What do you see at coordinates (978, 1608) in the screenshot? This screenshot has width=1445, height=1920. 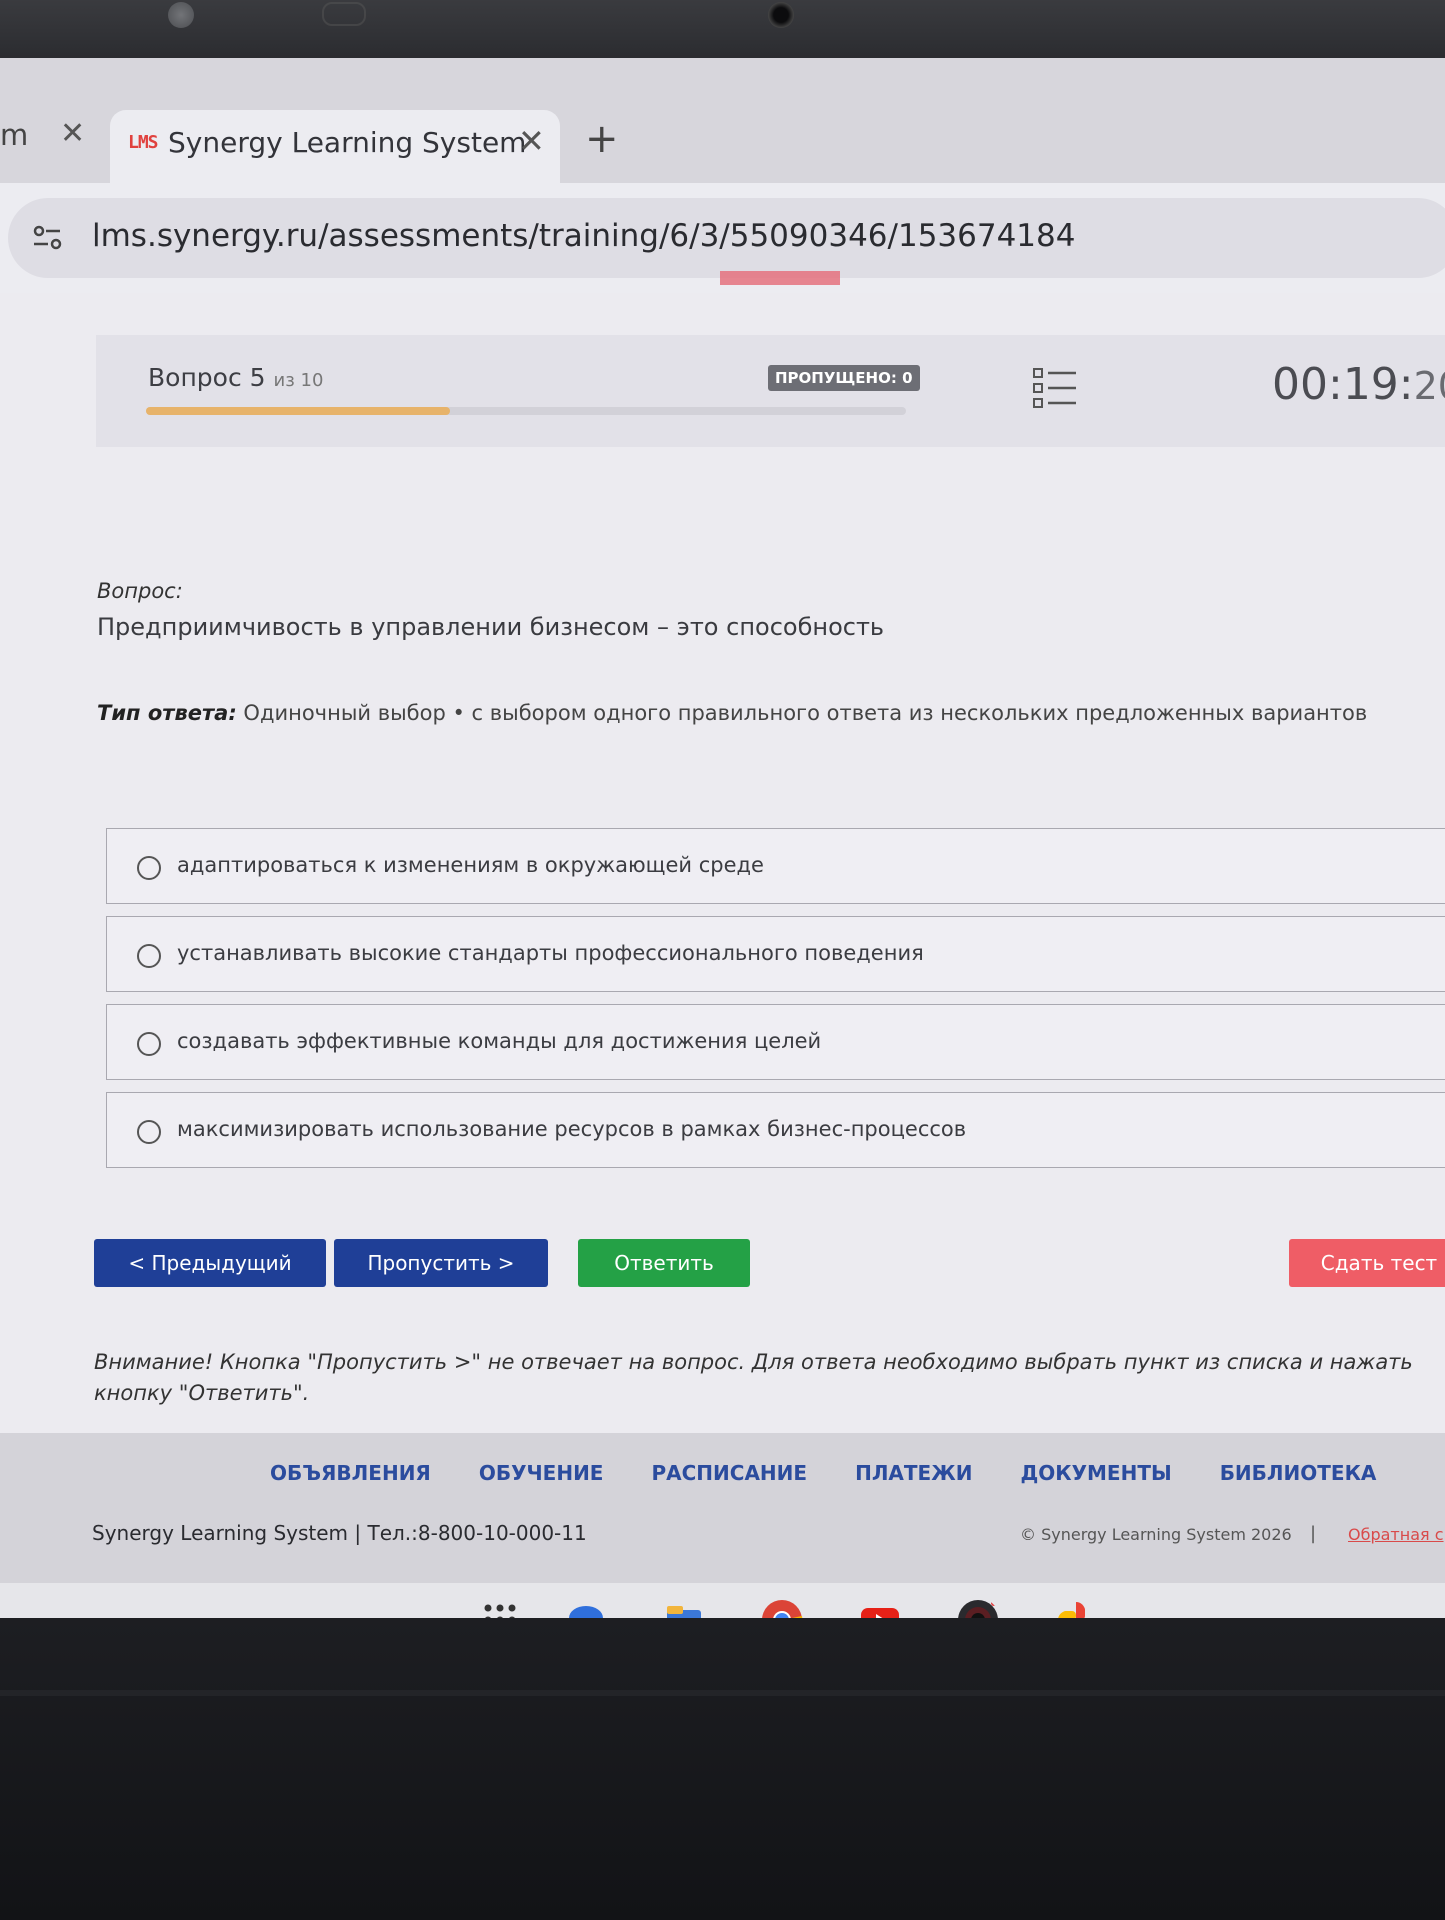 I see `camera-icon` at bounding box center [978, 1608].